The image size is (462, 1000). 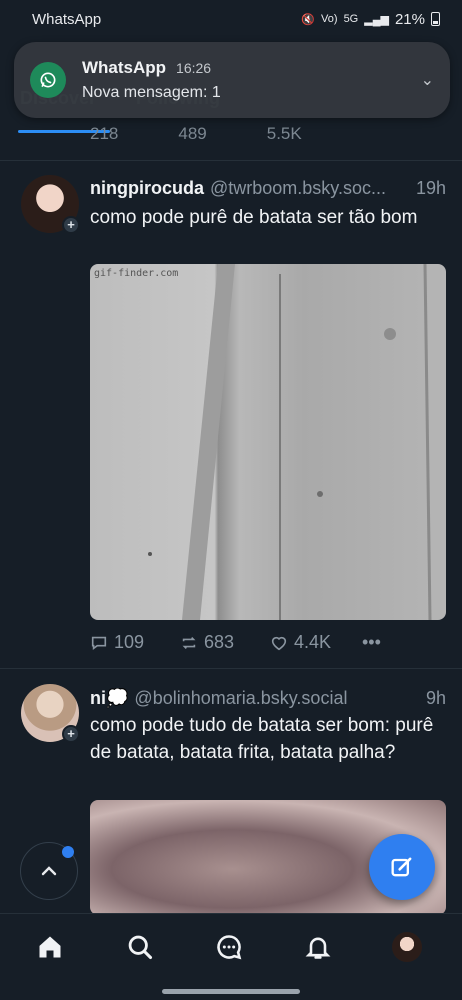 I want to click on home-indicator, so click(x=231, y=991).